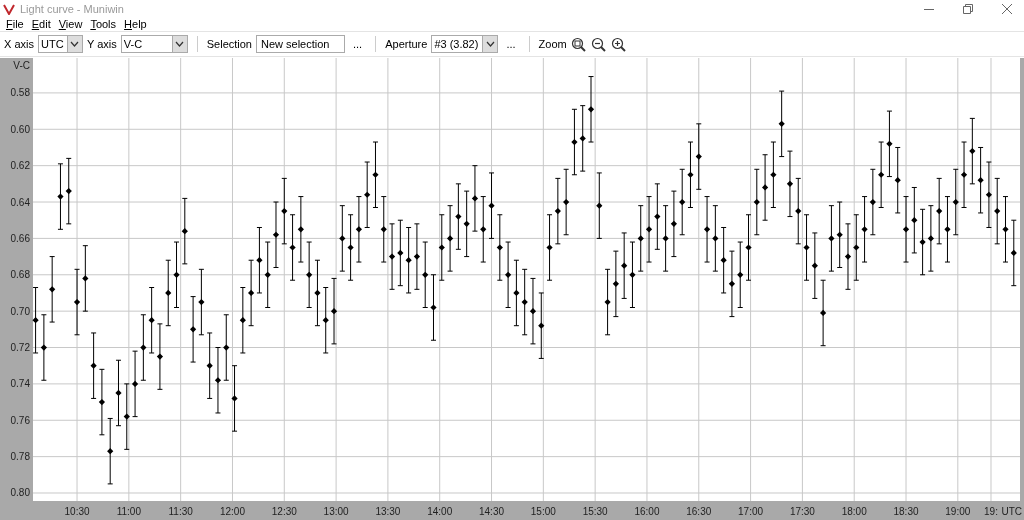 This screenshot has width=1024, height=520. Describe the element at coordinates (20, 384) in the screenshot. I see `tick-label: 0.74` at that location.